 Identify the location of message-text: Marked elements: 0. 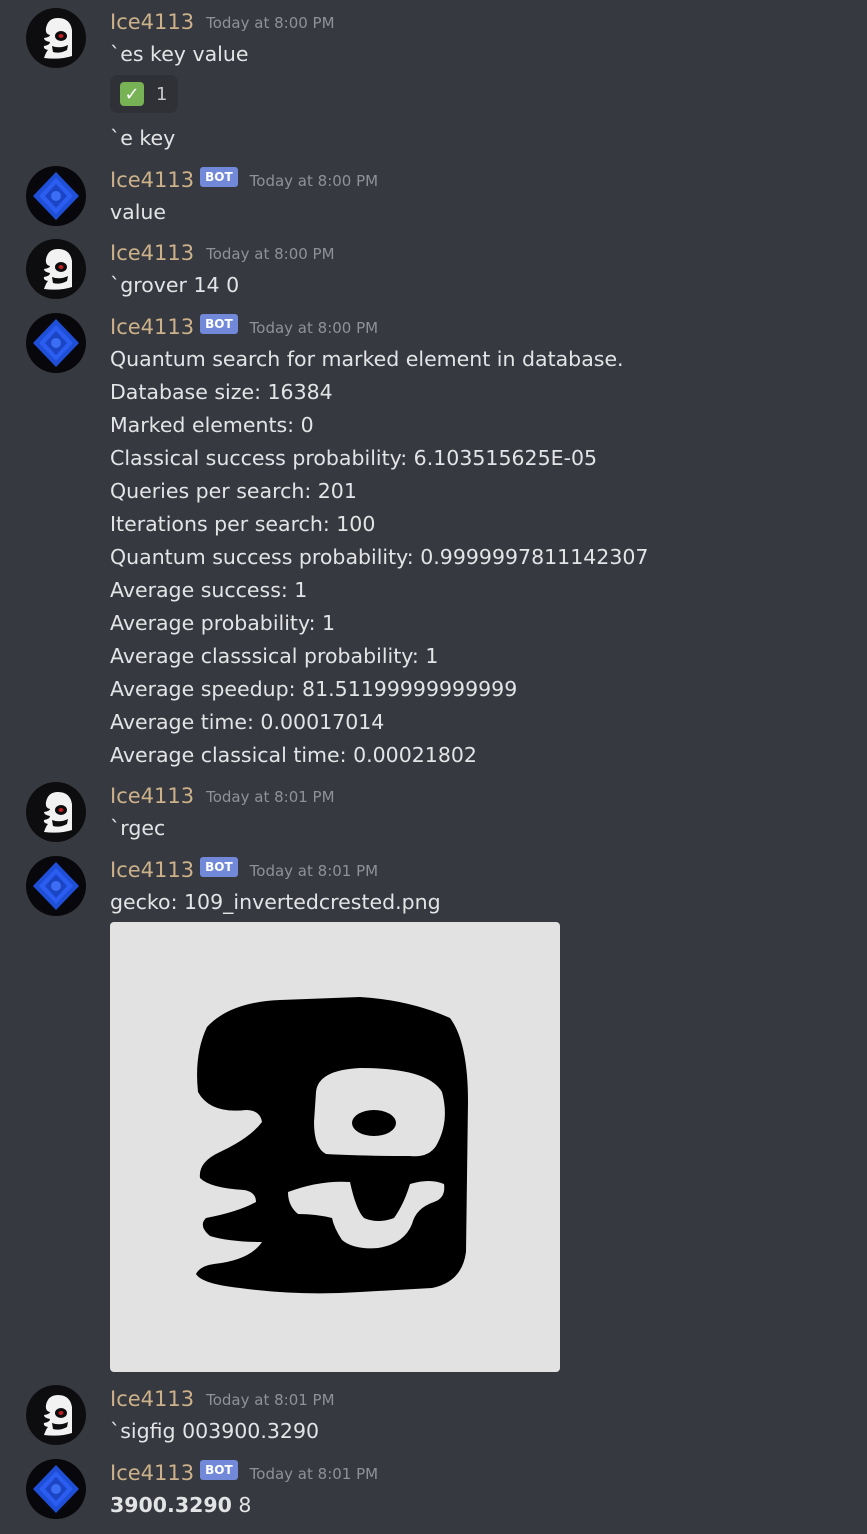
(212, 425).